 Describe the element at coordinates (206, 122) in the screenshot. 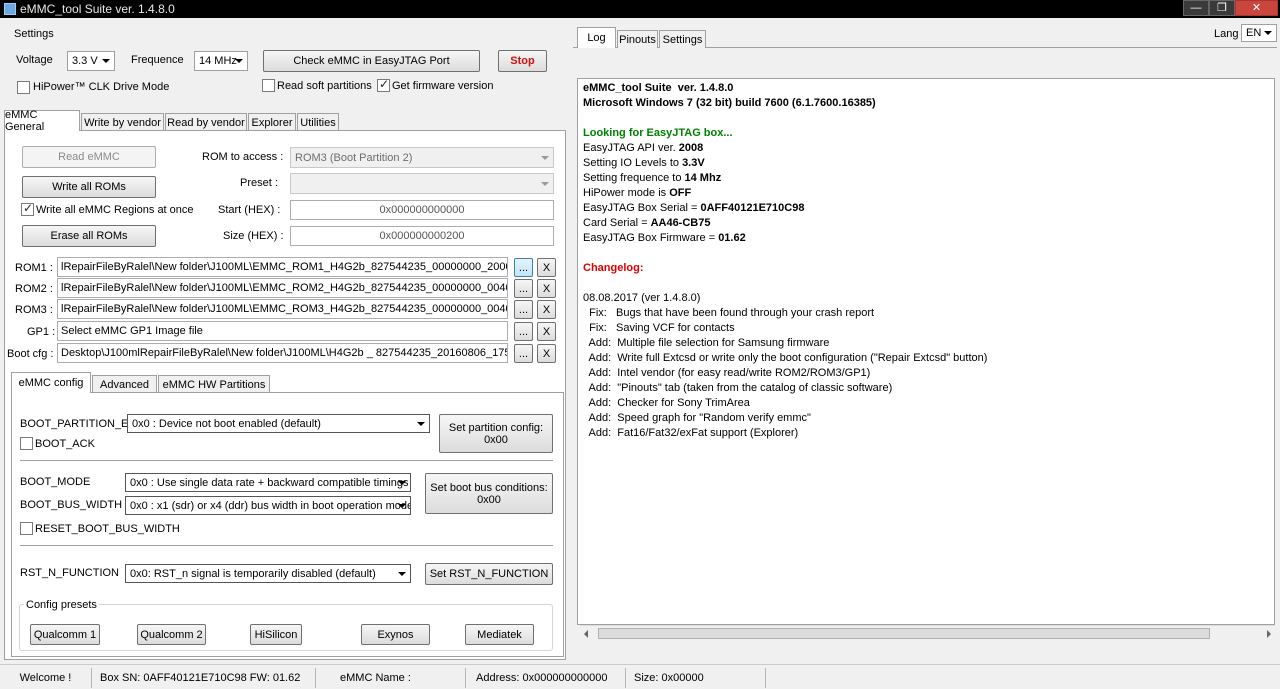

I see `tab-read-by-vendor: Read by vendor` at that location.